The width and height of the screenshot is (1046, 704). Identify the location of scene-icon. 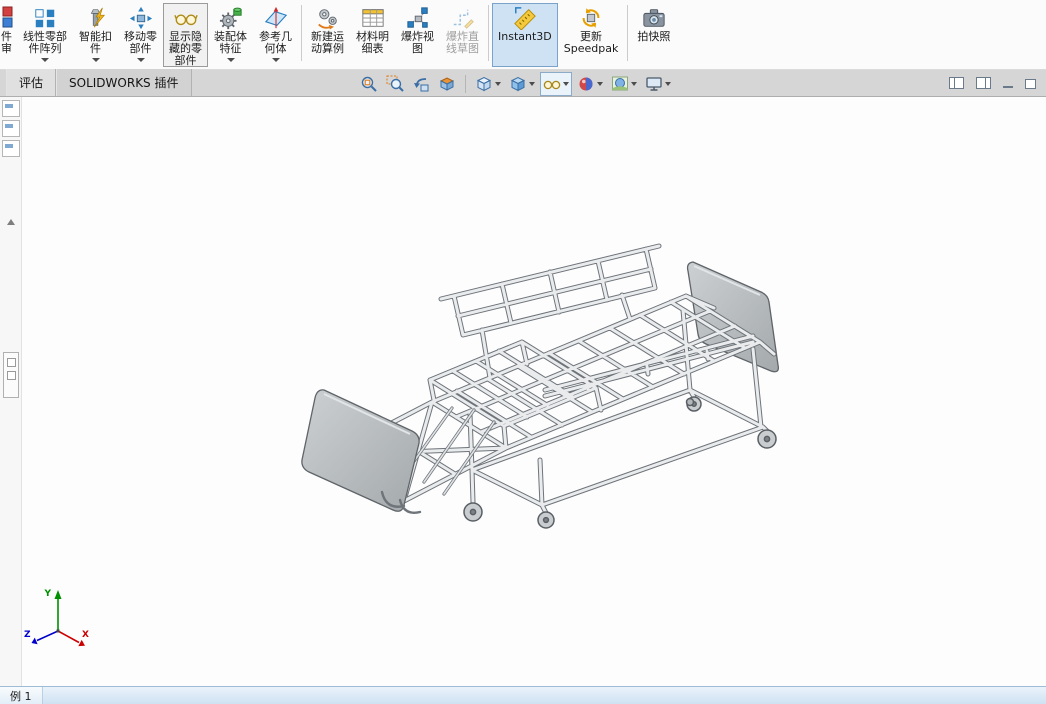
(620, 84).